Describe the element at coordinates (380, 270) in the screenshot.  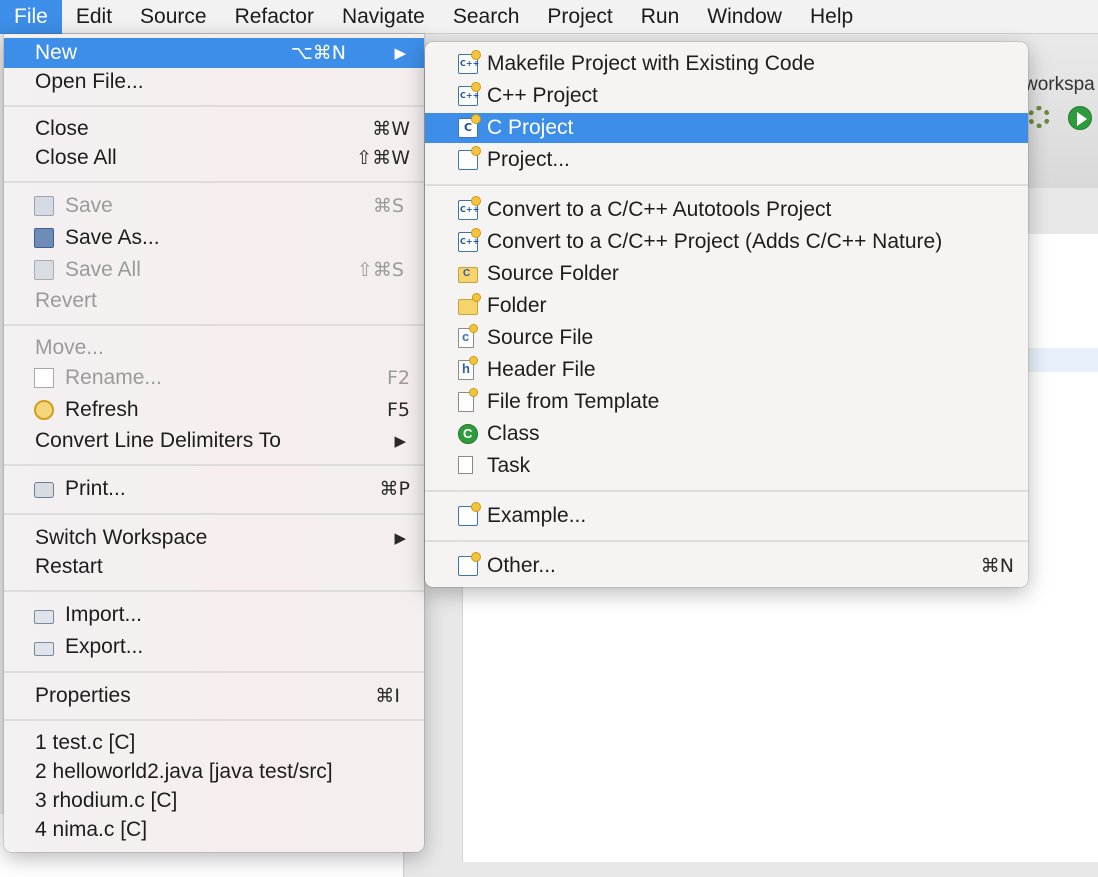
I see `menu-item-shortcut: ⇧⌘S` at that location.